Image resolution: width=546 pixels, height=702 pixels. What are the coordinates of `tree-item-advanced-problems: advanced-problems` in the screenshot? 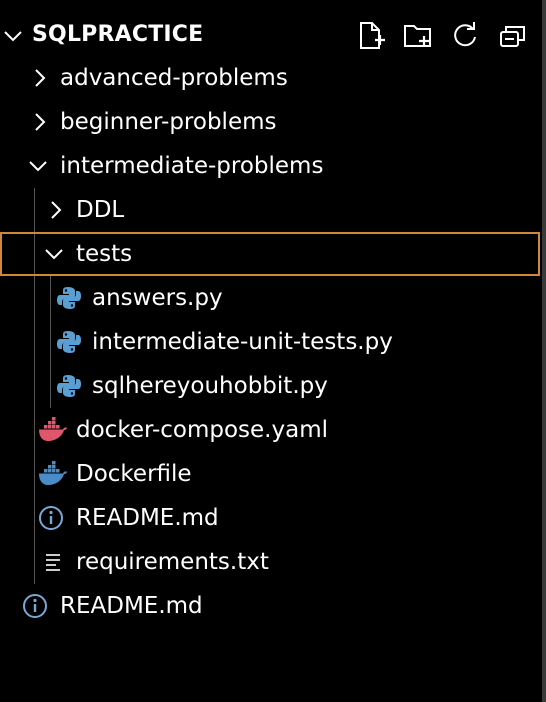 It's located at (270, 78).